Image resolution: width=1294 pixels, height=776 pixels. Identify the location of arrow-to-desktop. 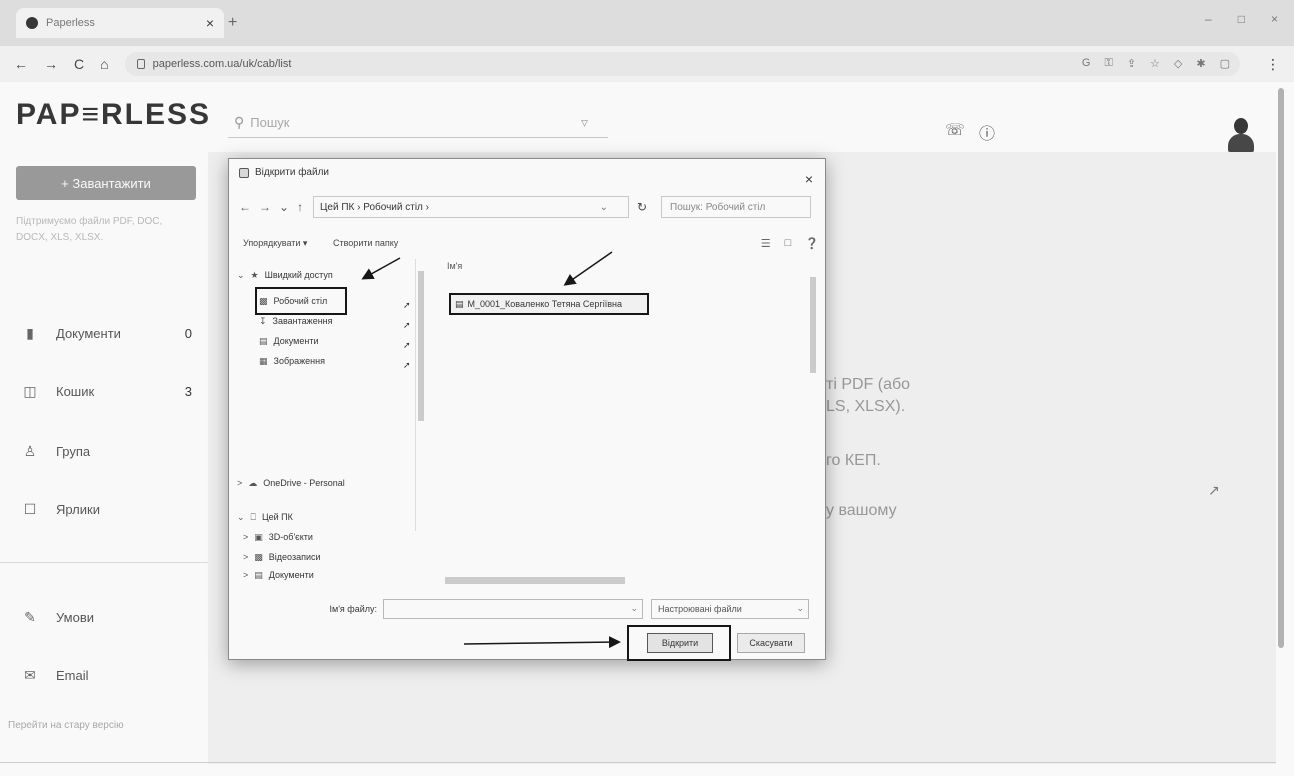
(381, 268).